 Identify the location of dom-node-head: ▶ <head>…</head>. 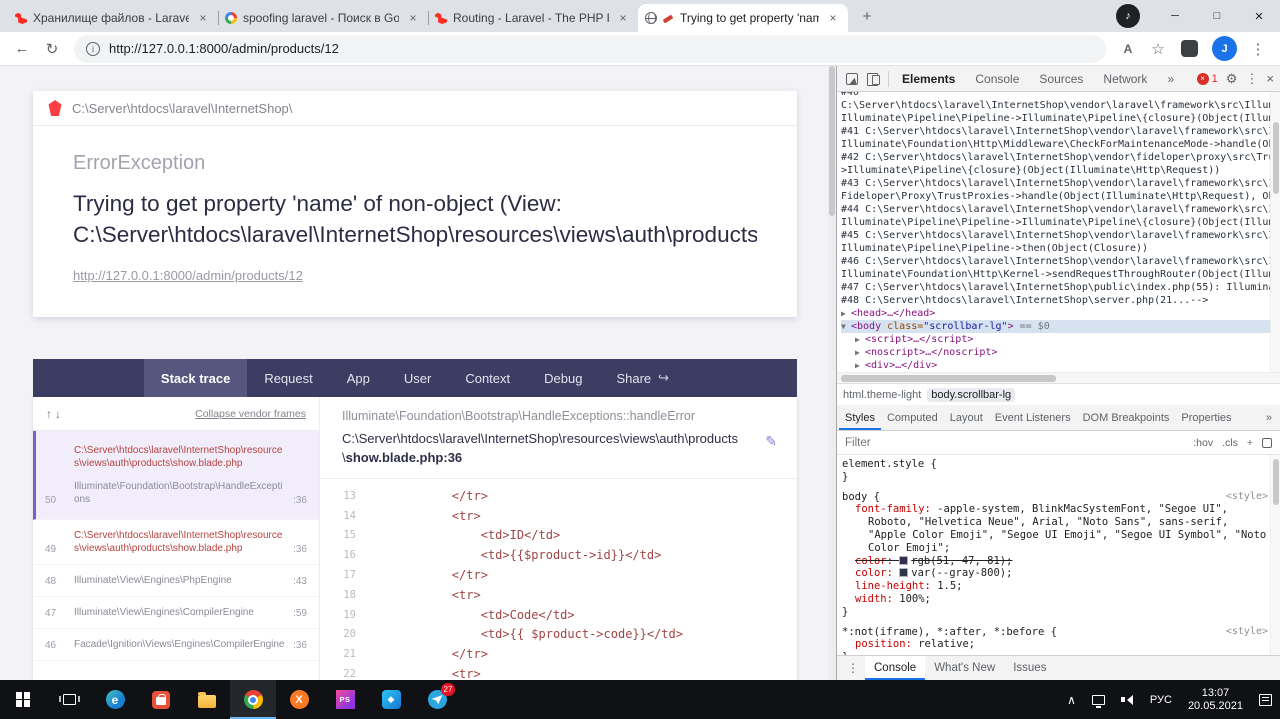
(1060, 313).